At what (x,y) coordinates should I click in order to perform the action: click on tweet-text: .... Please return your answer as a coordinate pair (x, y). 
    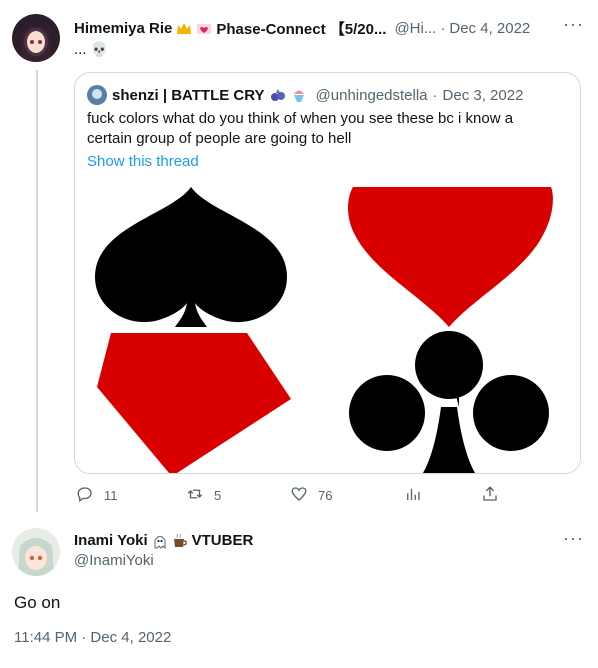
    Looking at the image, I should click on (80, 49).